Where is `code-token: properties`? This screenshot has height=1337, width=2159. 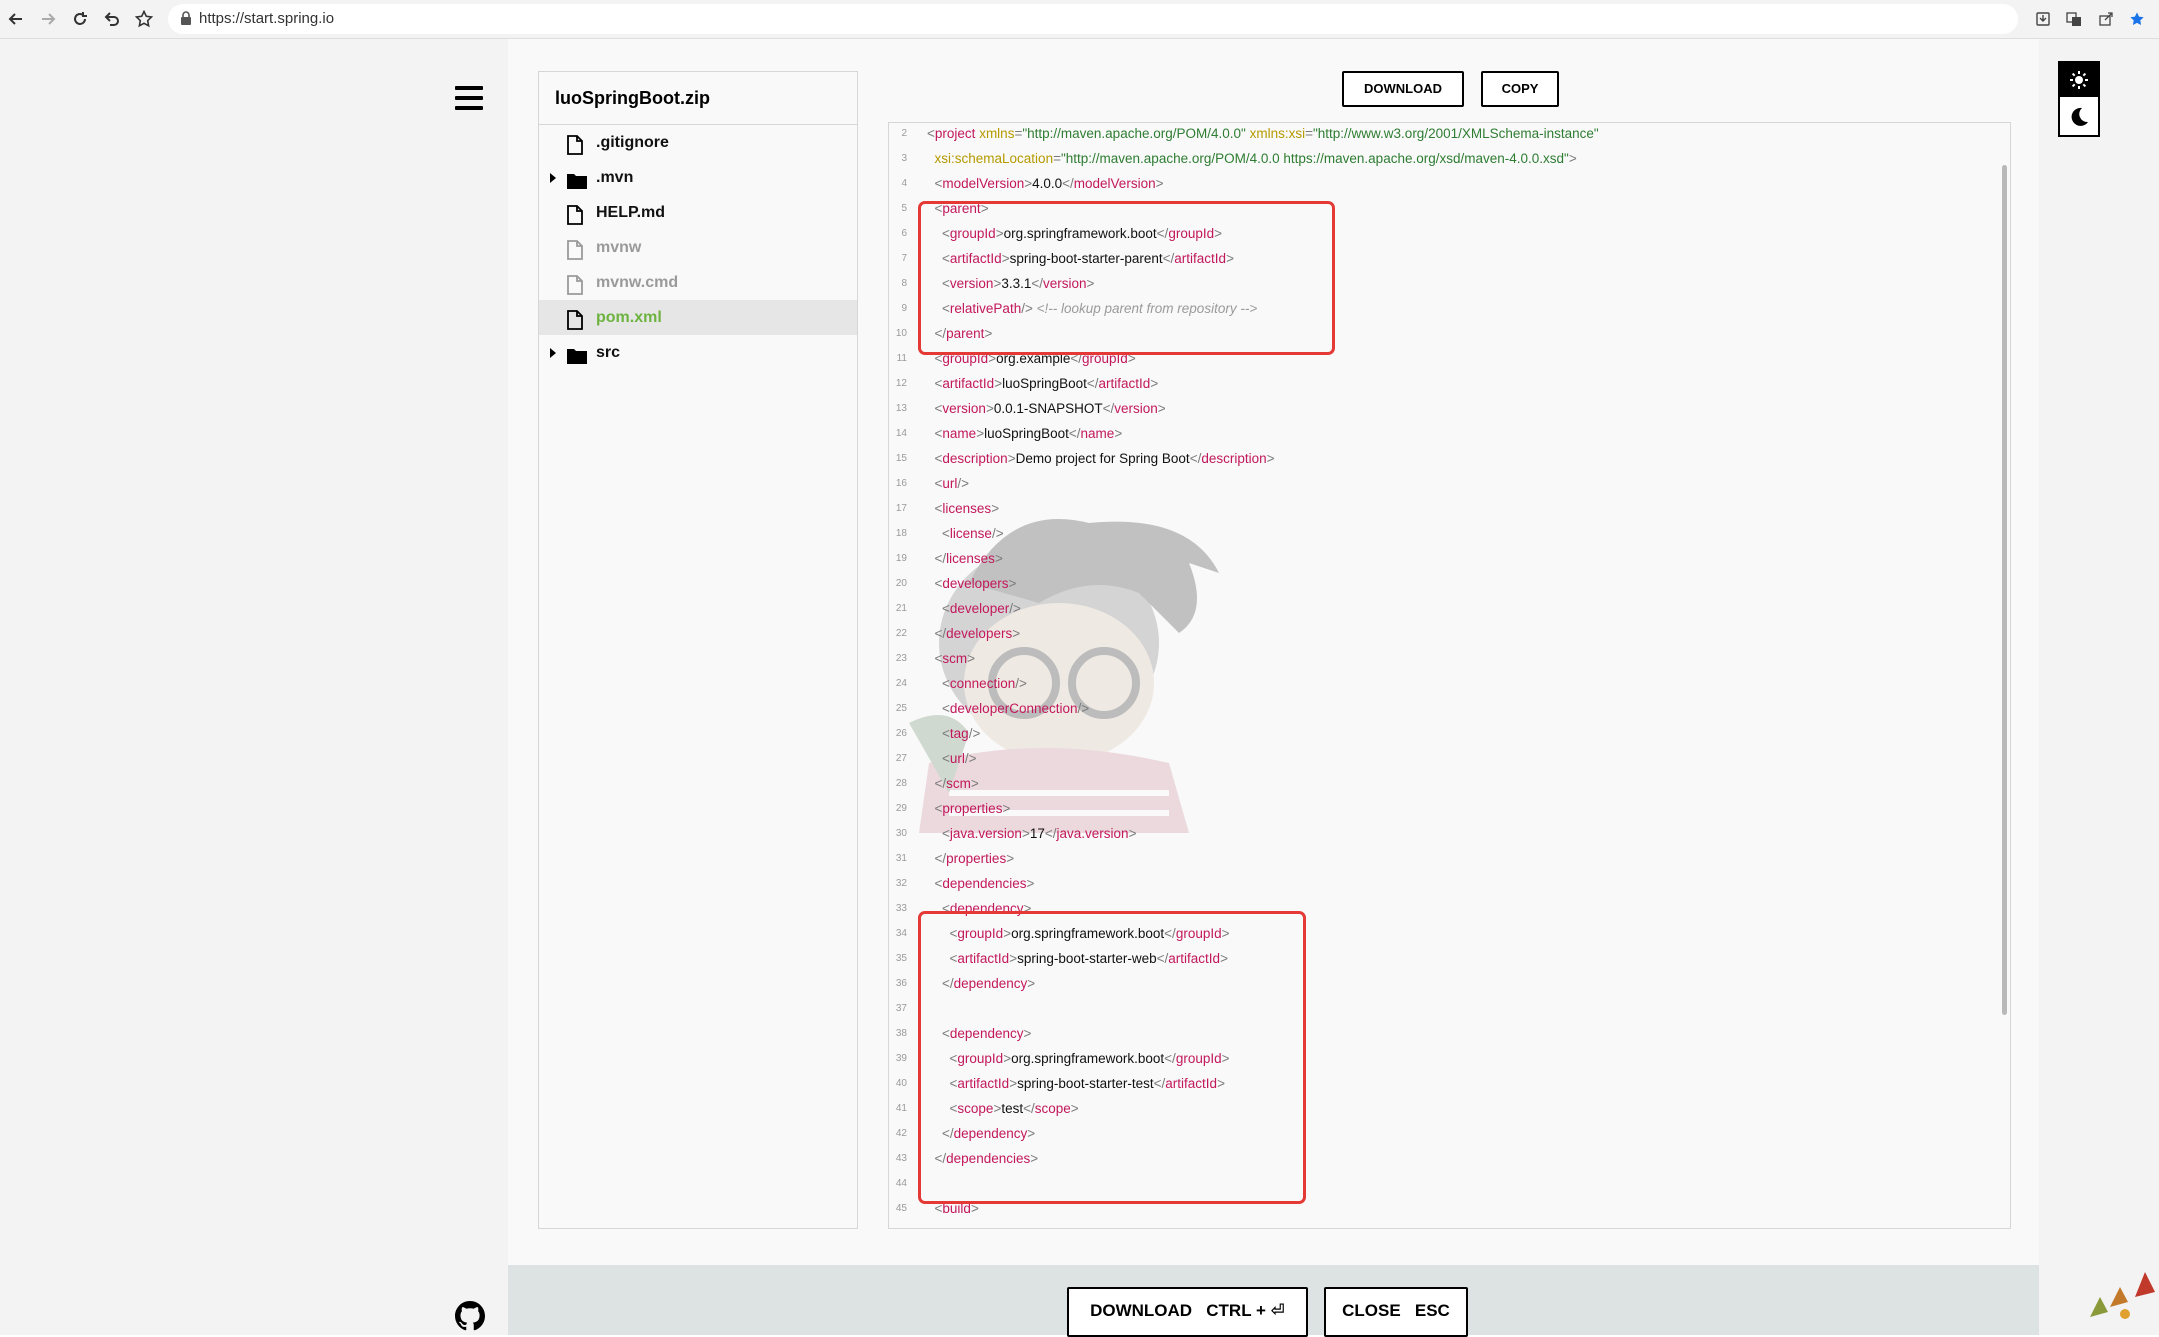 code-token: properties is located at coordinates (976, 858).